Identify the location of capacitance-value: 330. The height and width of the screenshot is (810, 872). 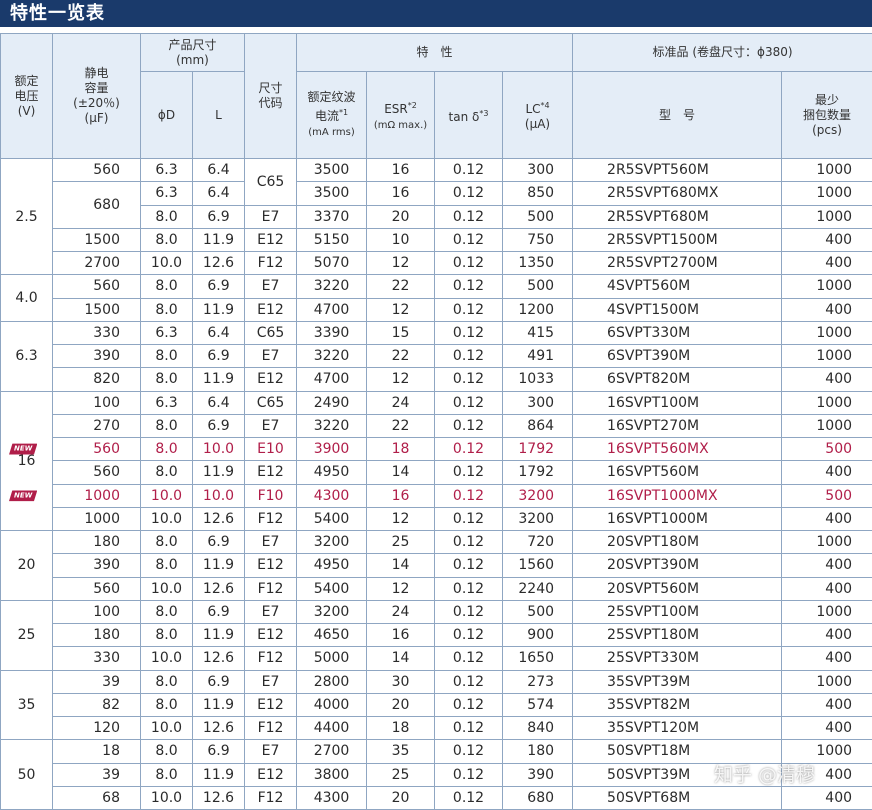
(86, 658).